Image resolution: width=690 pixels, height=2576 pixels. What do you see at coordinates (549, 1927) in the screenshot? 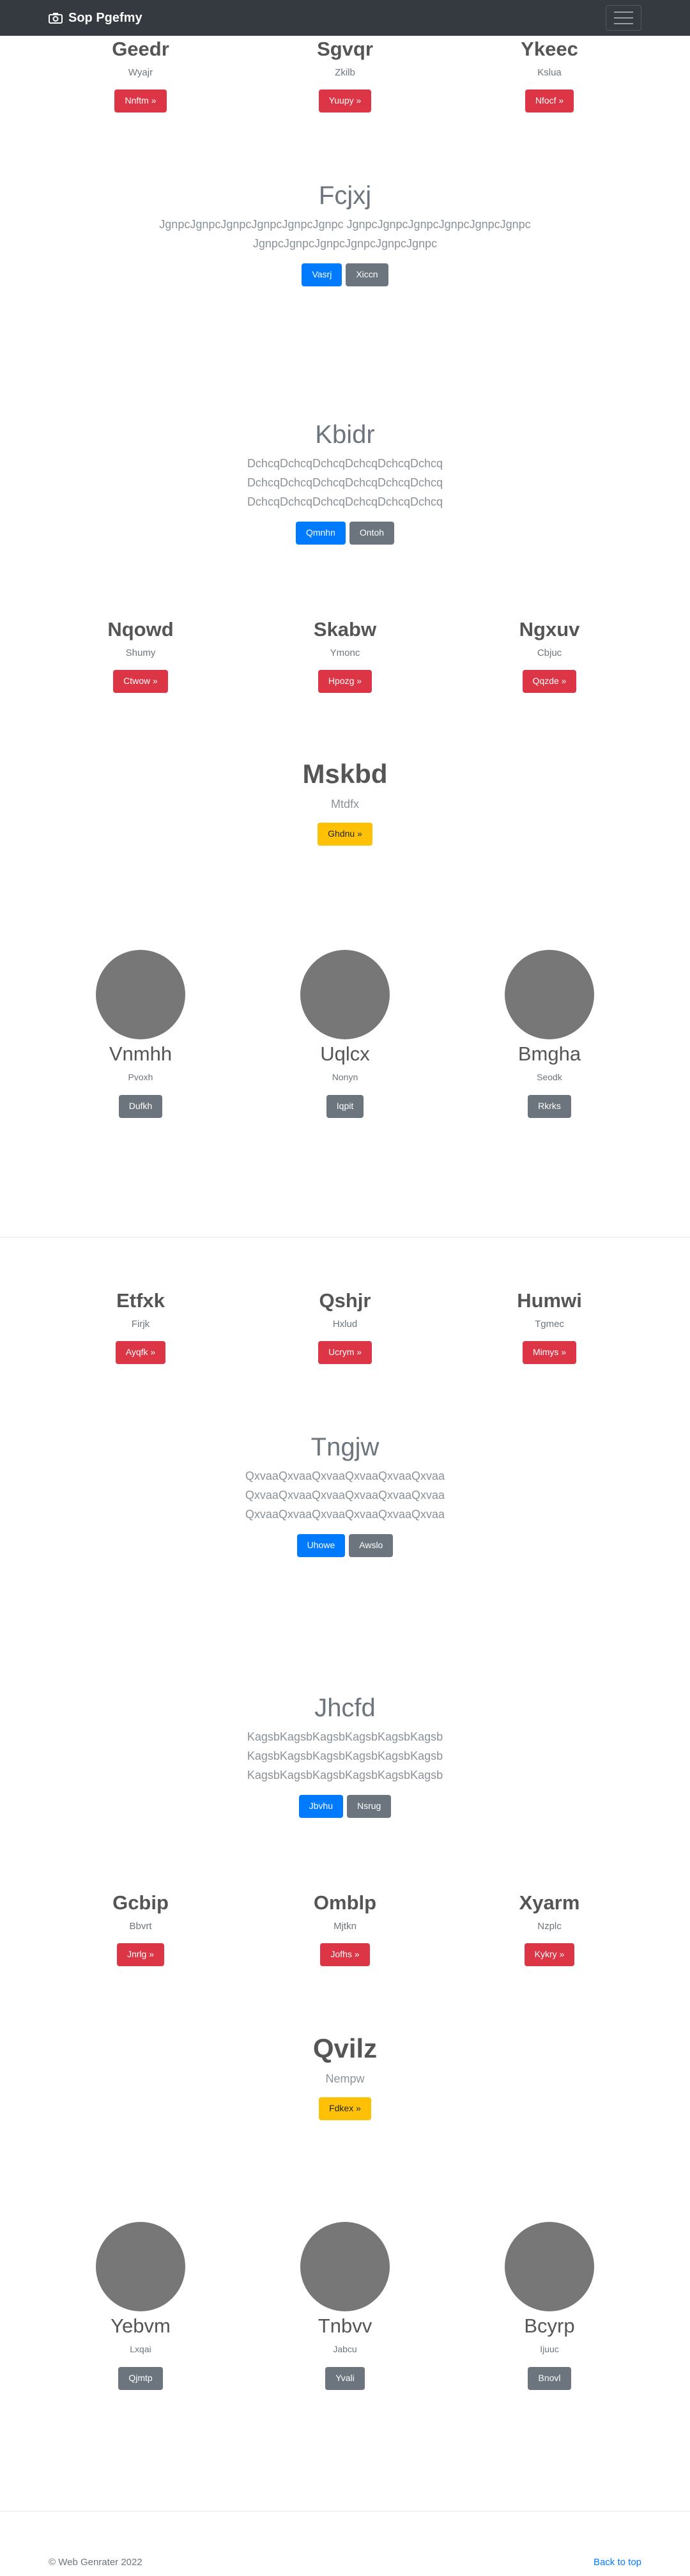
I see `feature-subtitle: Nzplc` at bounding box center [549, 1927].